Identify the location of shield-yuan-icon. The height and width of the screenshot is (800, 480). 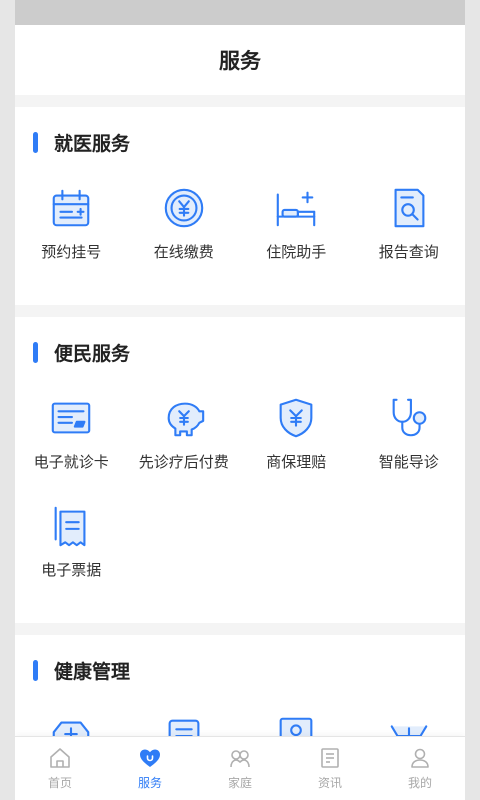
(296, 418).